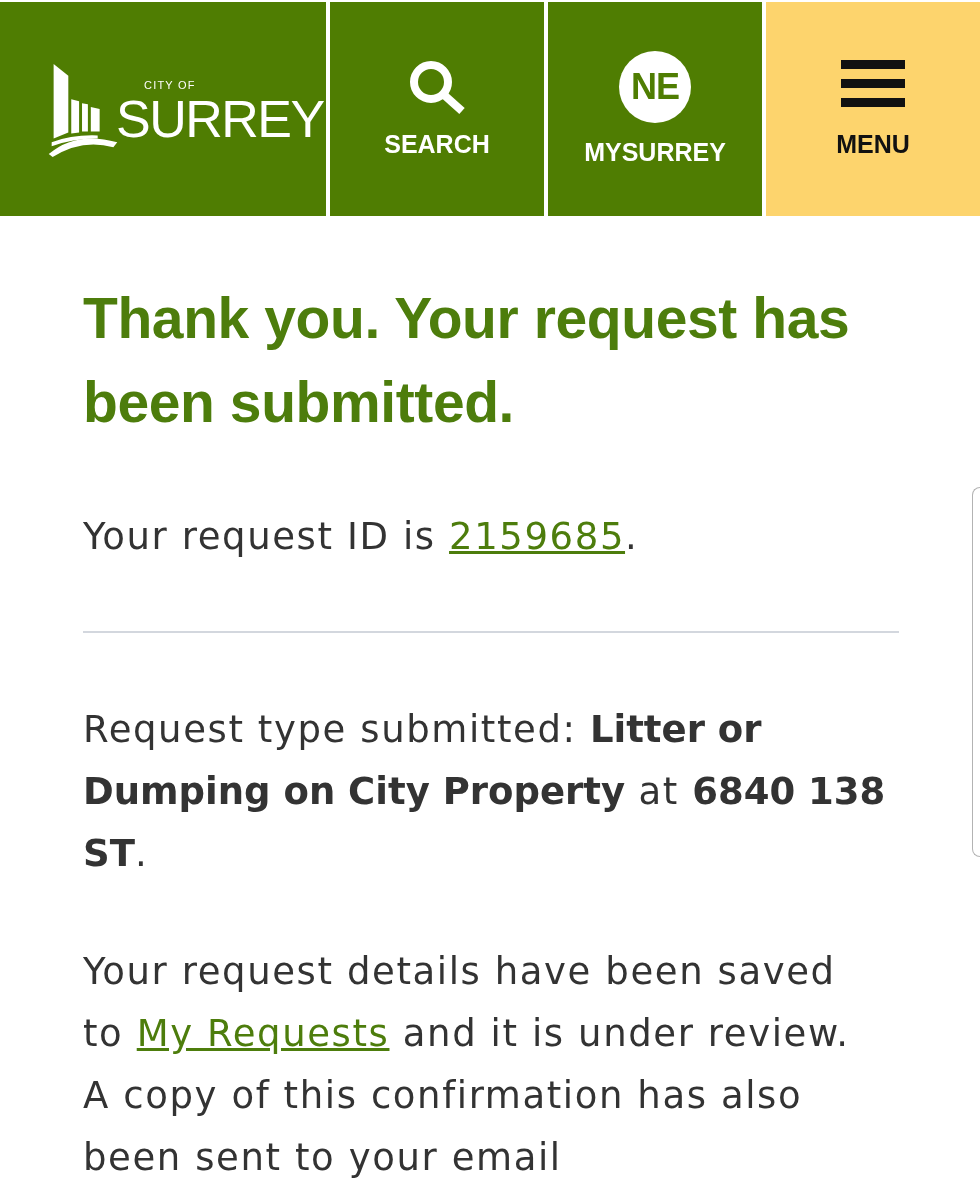  I want to click on city-logo-link: CITY OF SURREY, so click(163, 109).